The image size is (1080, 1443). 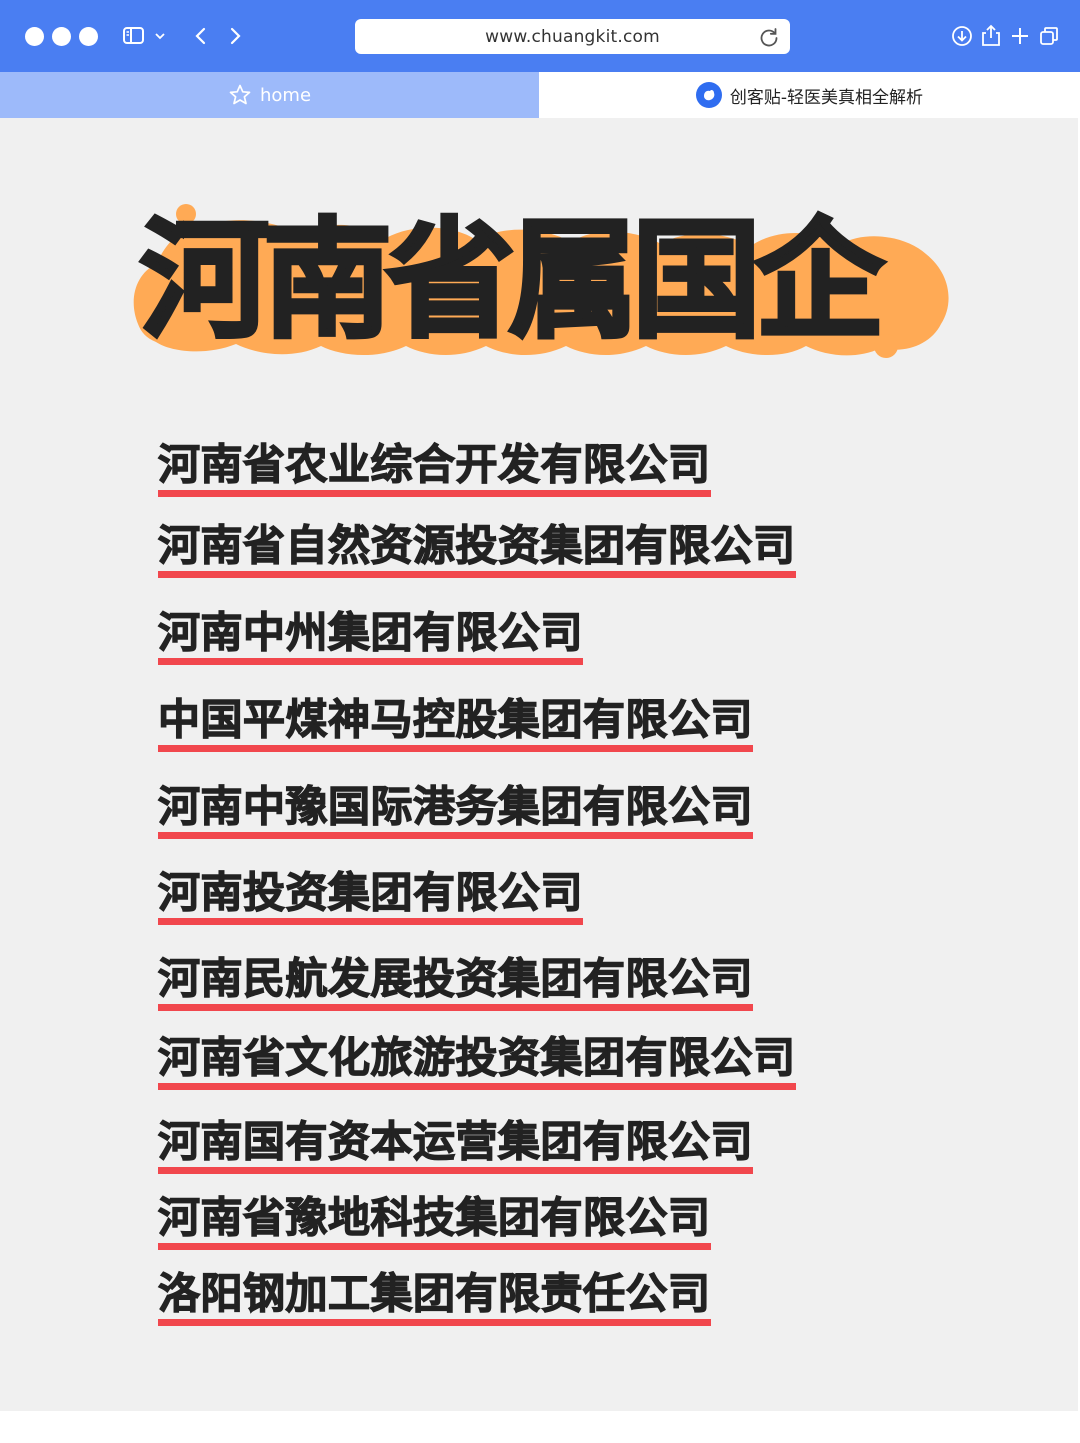 I want to click on list-item: 中国平煤神马控股集团有限公司, so click(x=455, y=723).